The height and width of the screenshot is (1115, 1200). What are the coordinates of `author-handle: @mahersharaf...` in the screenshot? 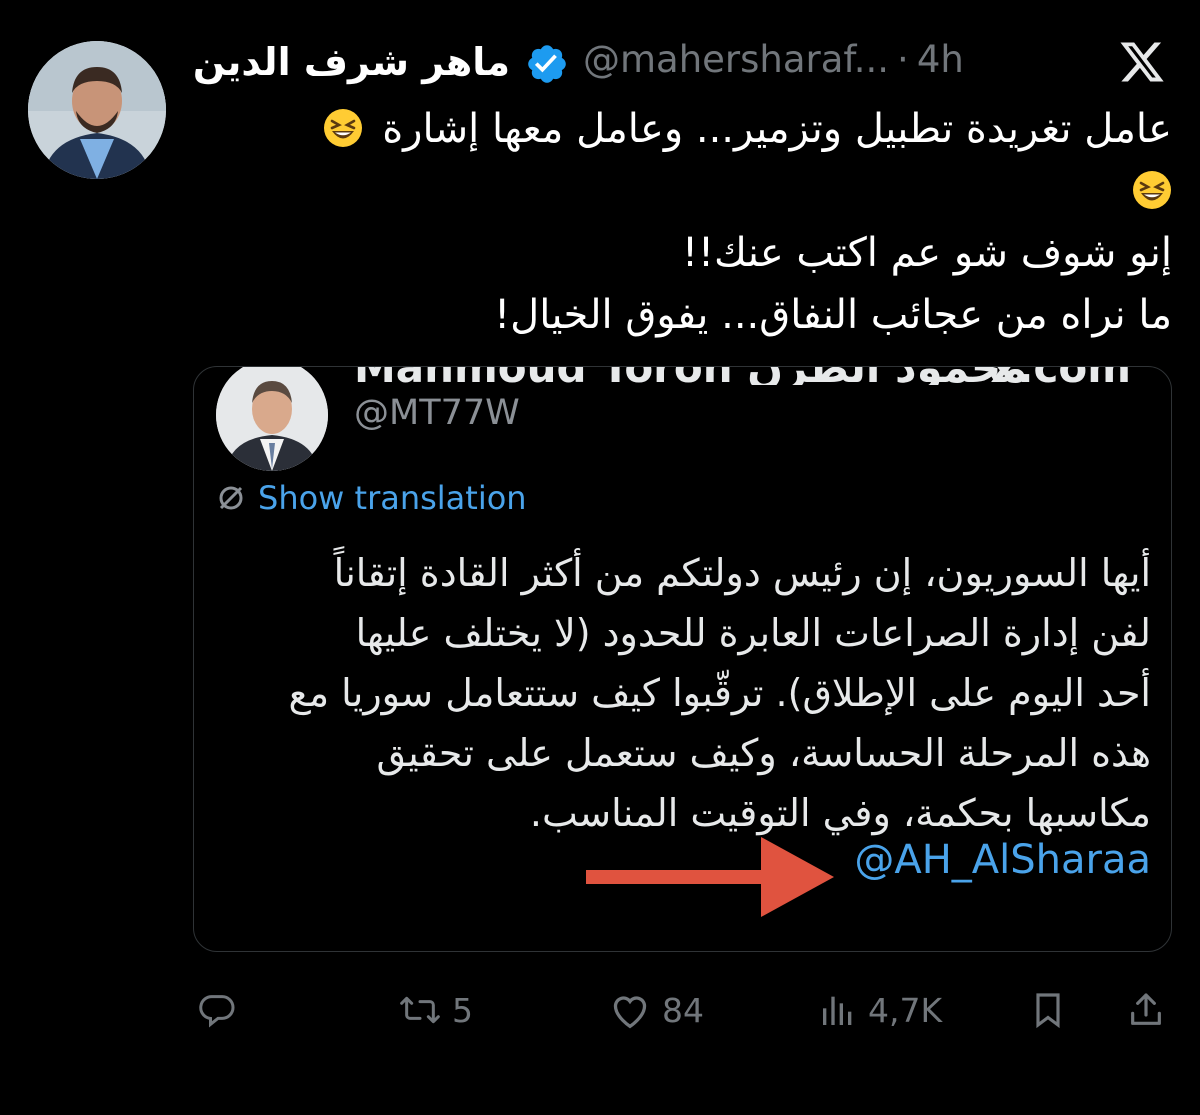 It's located at (736, 59).